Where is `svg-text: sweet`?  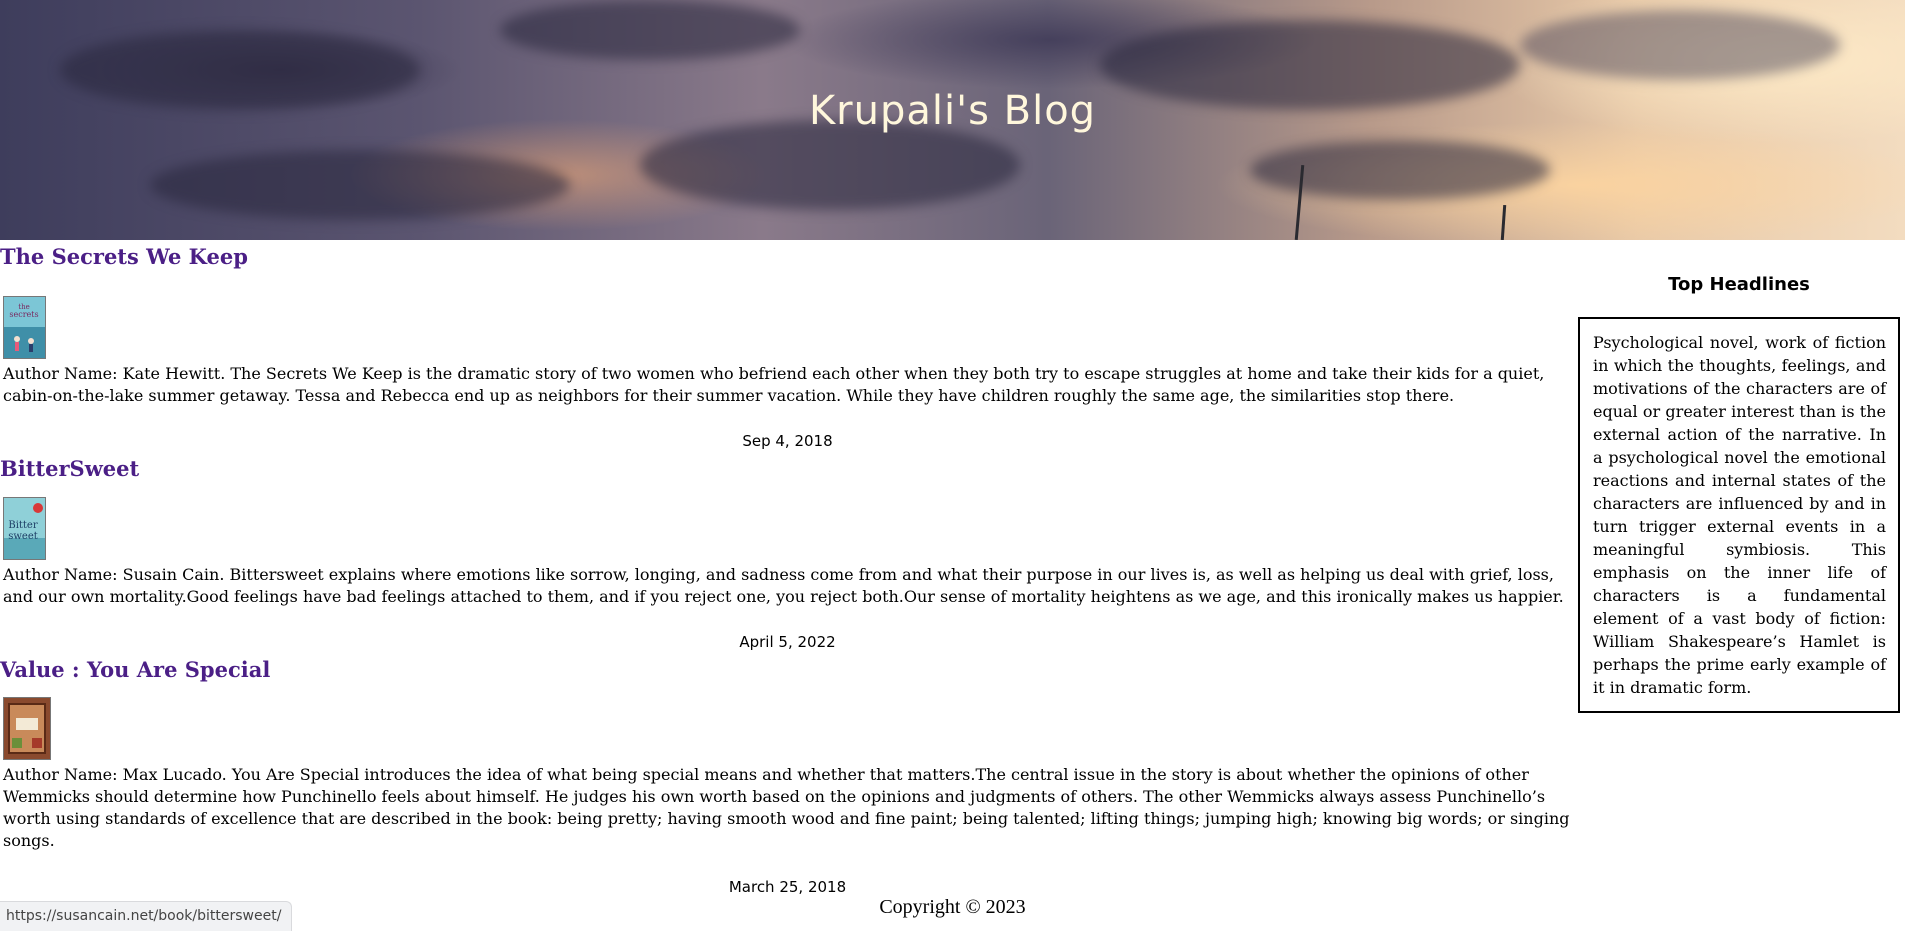
svg-text: sweet is located at coordinates (23, 536).